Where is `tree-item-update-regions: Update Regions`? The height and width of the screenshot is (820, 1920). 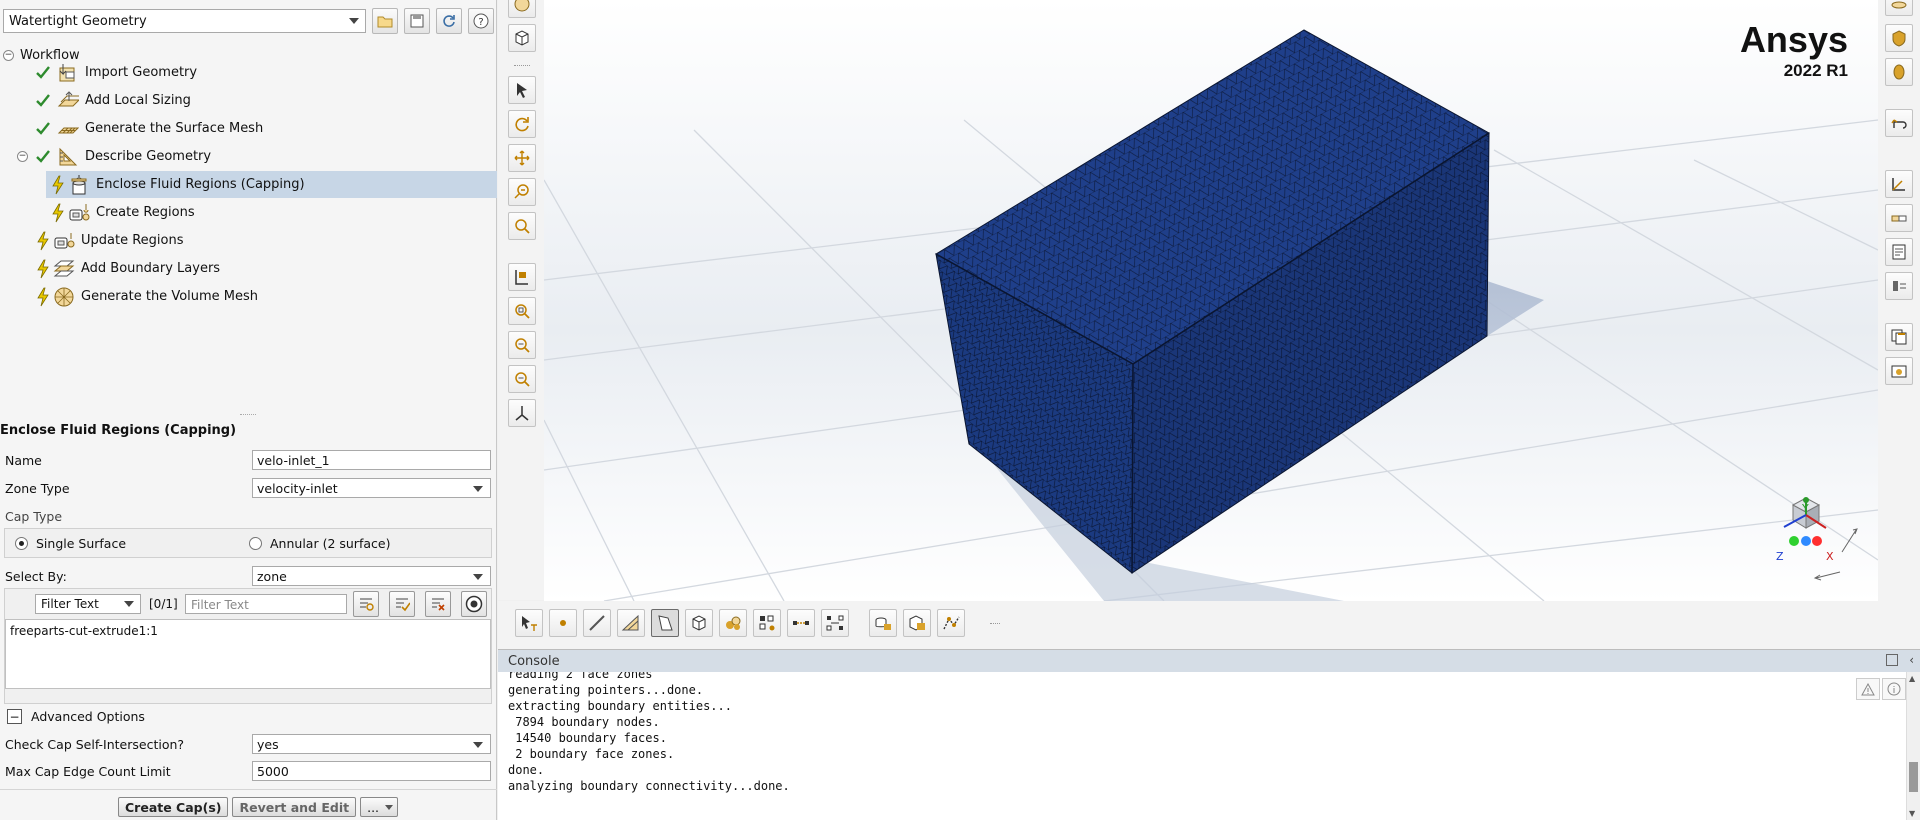 tree-item-update-regions: Update Regions is located at coordinates (248, 240).